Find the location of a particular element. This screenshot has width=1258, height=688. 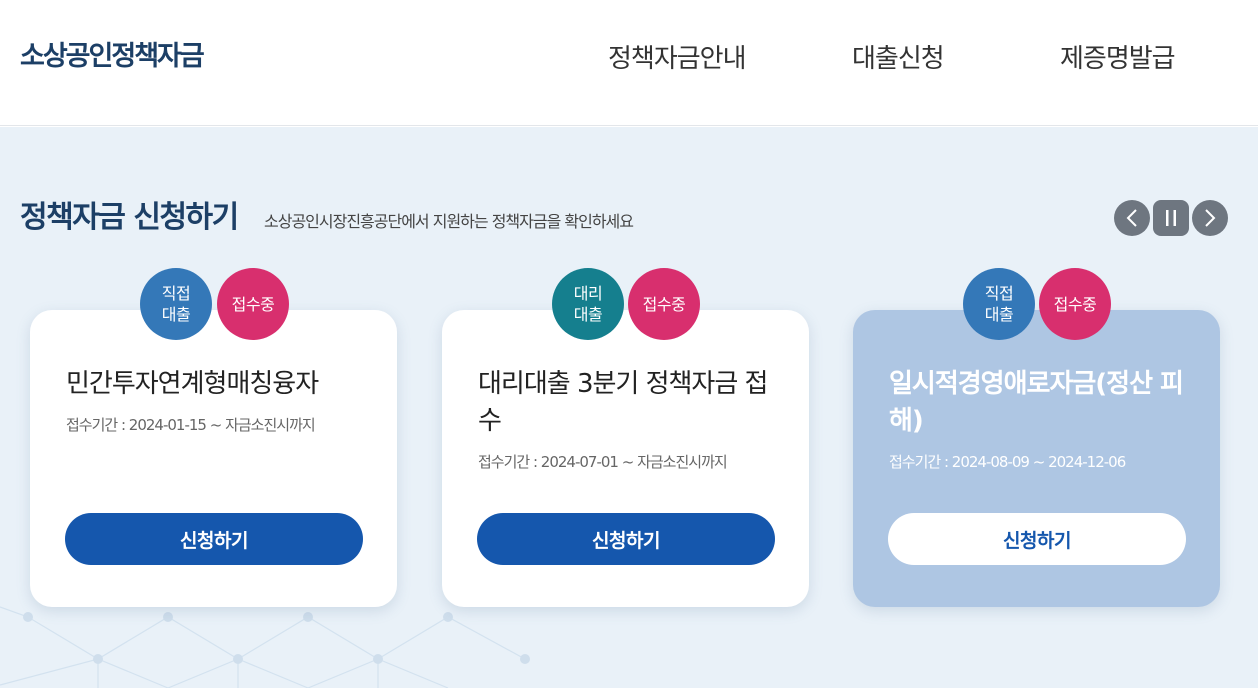

card-period: 접수기간 : 2024-01-15 ~ 자금소진시까지 is located at coordinates (191, 425).